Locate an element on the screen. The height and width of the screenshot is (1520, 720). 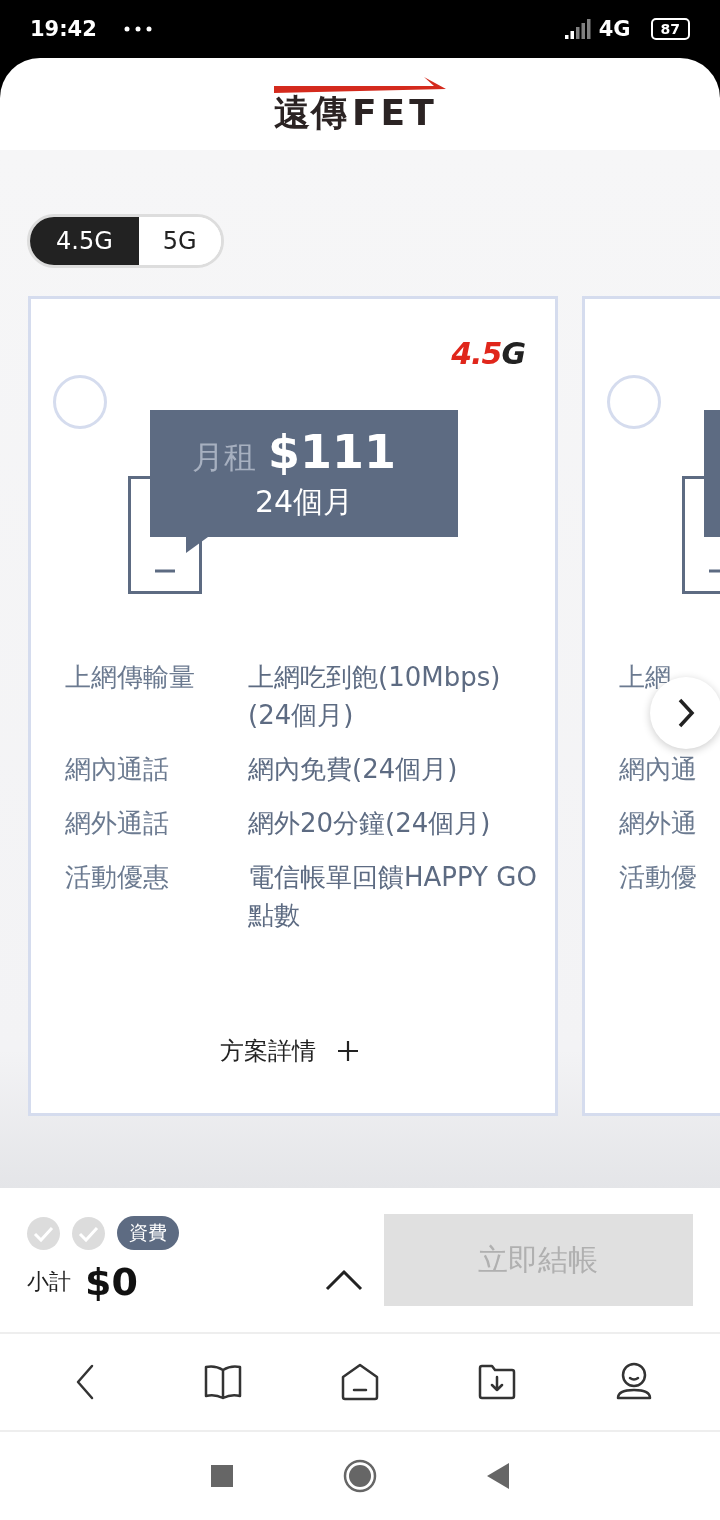
more-icon is located at coordinates (137, 29).